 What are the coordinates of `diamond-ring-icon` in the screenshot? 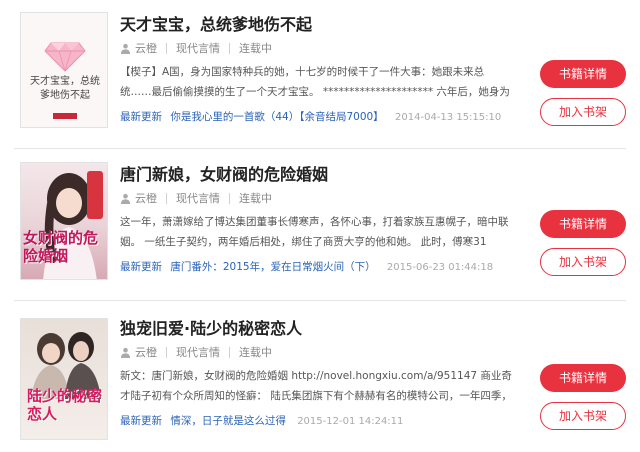 It's located at (65, 80).